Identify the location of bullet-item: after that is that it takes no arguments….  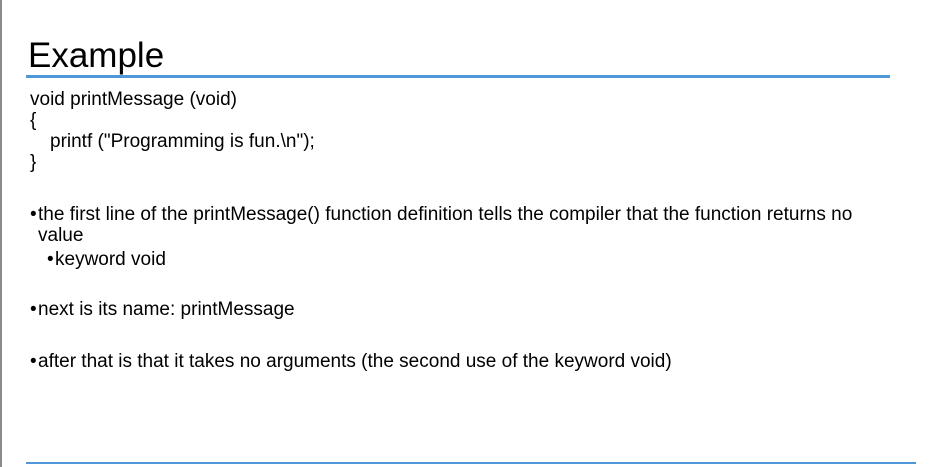
(460, 361).